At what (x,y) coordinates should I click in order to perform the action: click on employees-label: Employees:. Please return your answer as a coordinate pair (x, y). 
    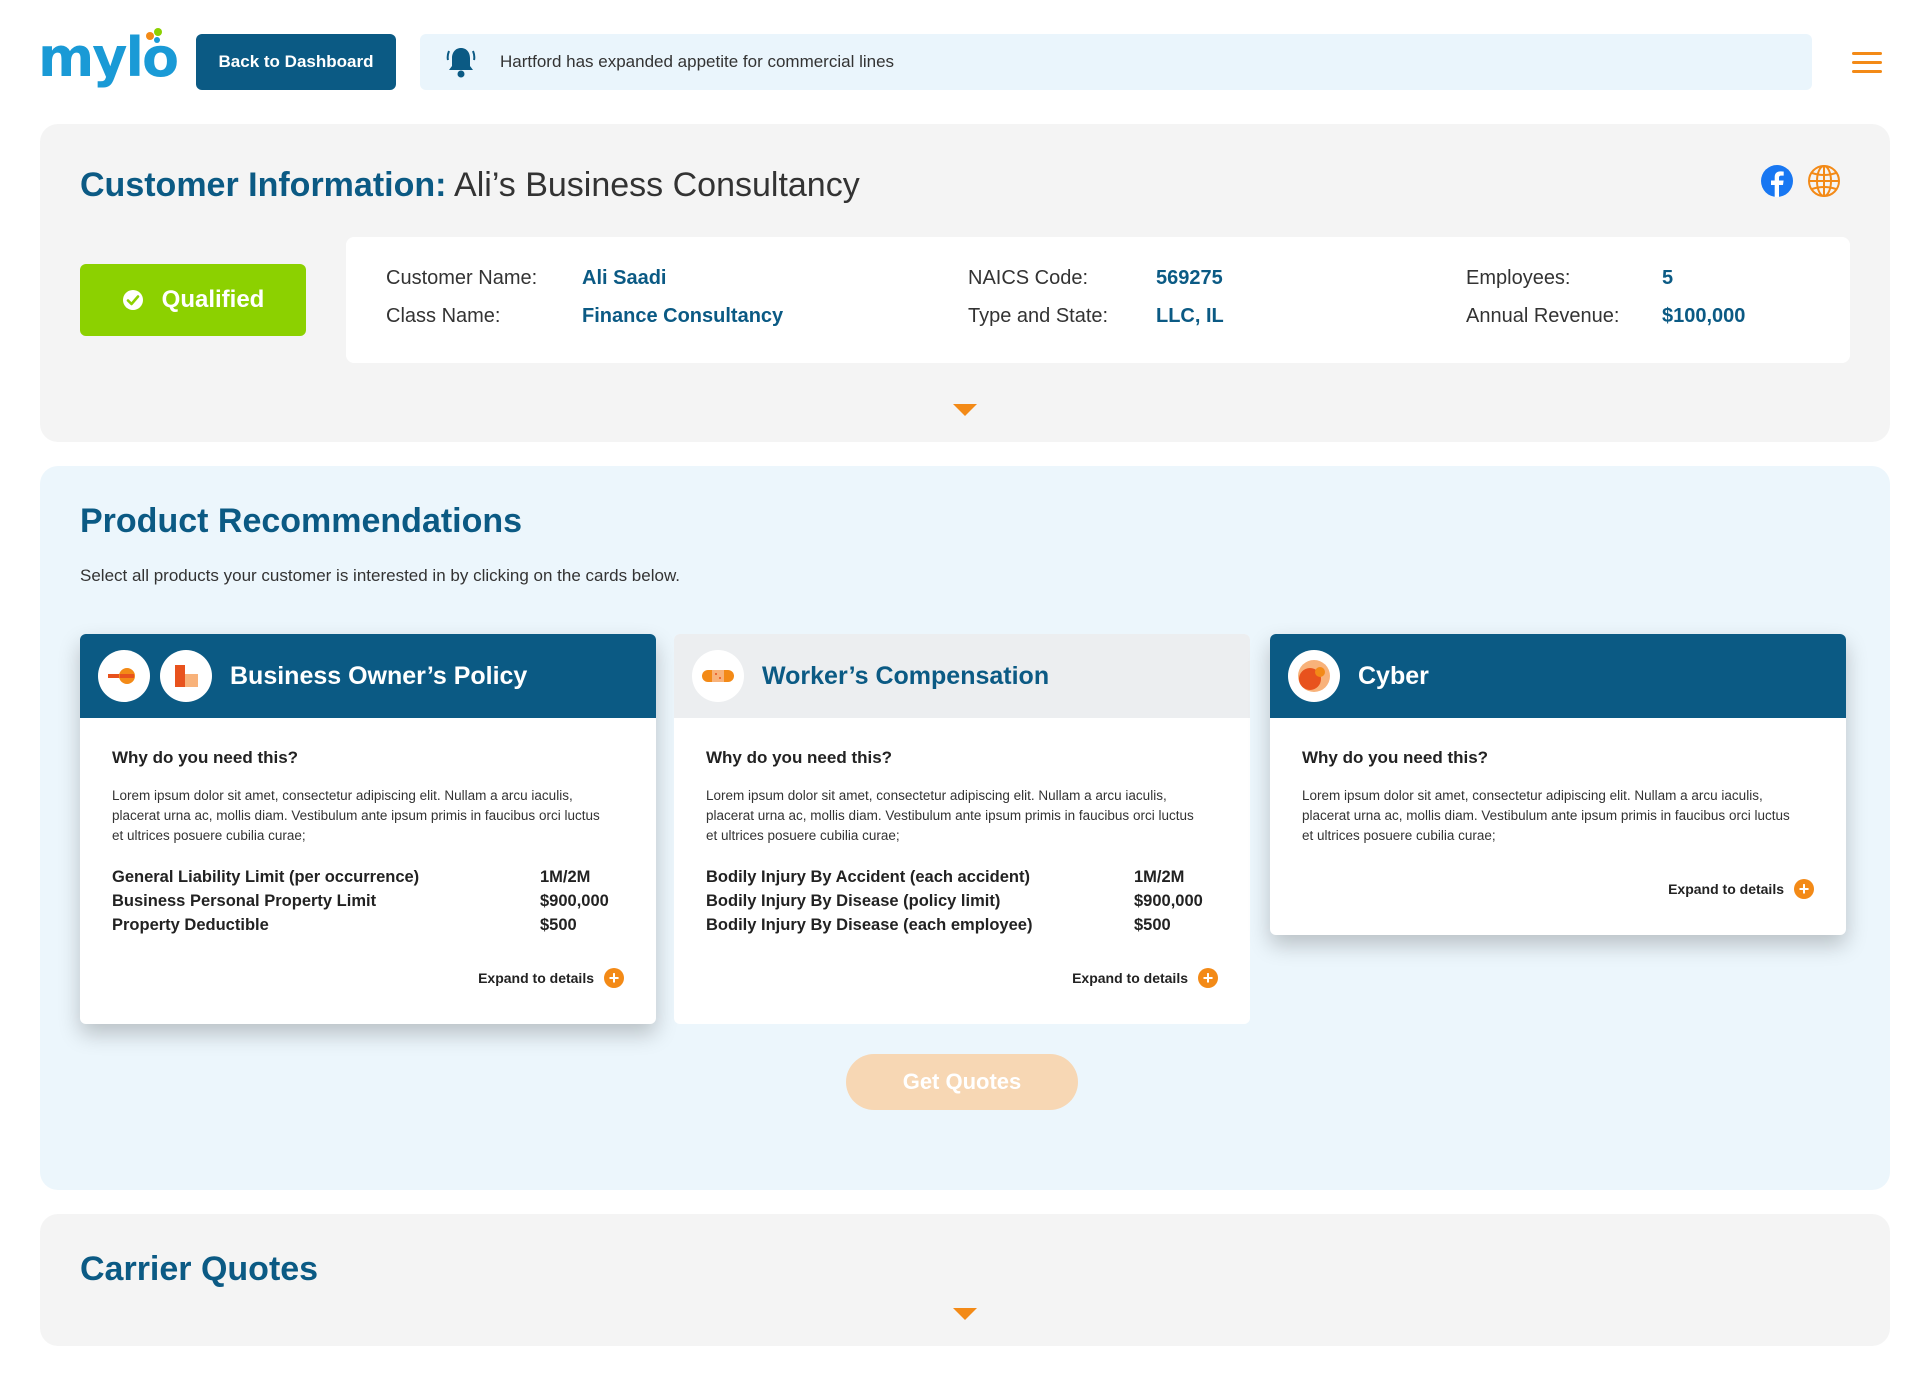
    Looking at the image, I should click on (1518, 278).